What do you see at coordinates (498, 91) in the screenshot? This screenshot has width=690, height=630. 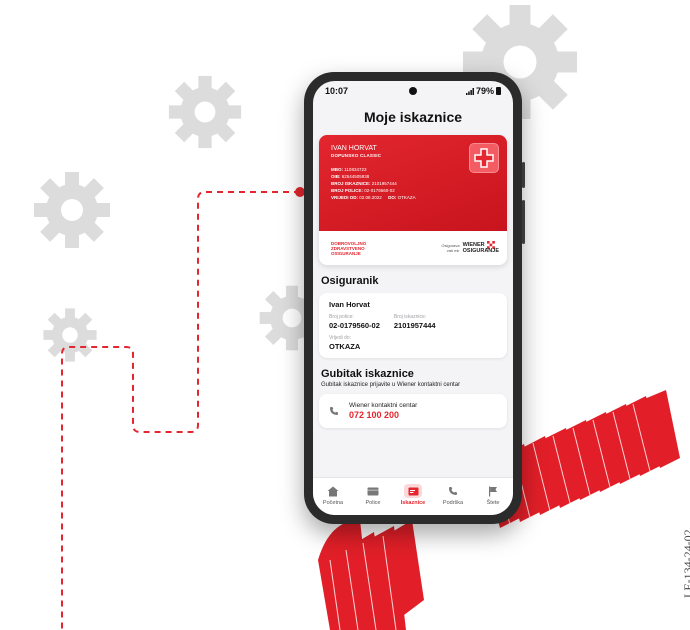 I see `battery-icon` at bounding box center [498, 91].